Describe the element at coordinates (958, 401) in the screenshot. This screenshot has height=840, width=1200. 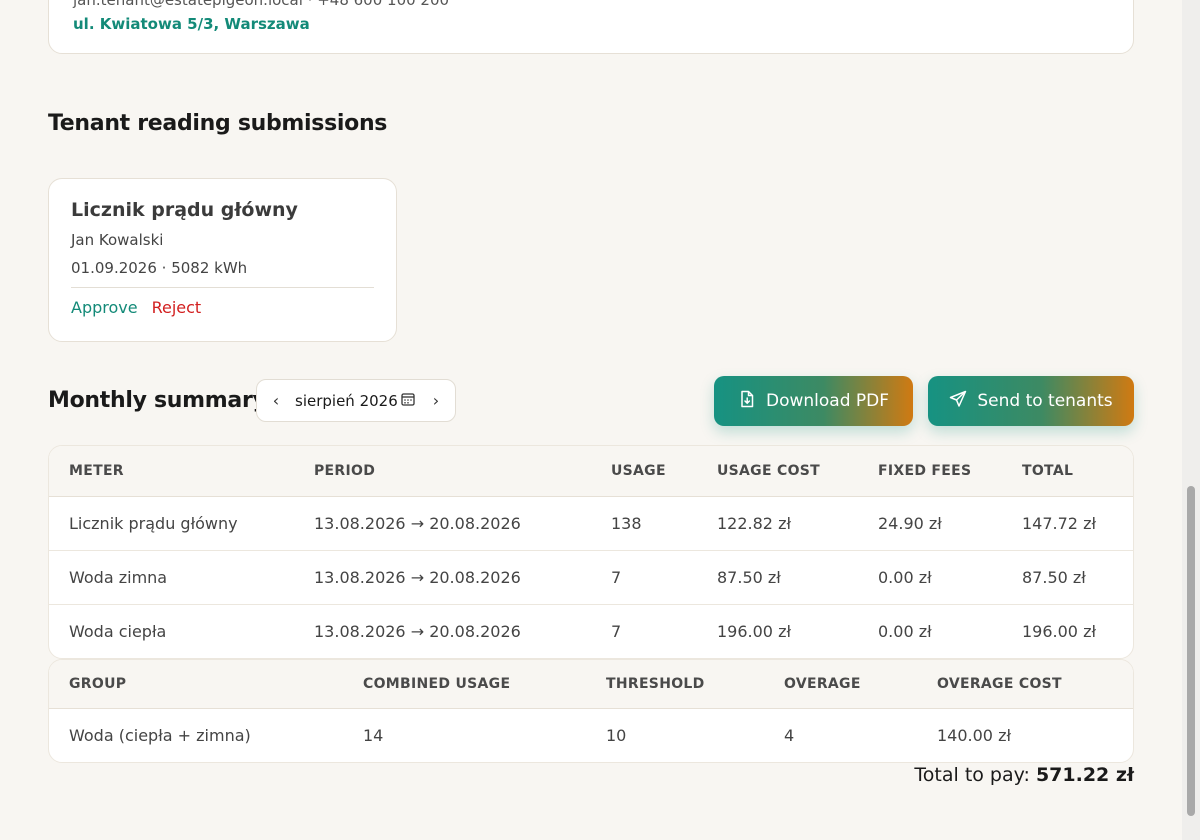
I see `send-icon` at that location.